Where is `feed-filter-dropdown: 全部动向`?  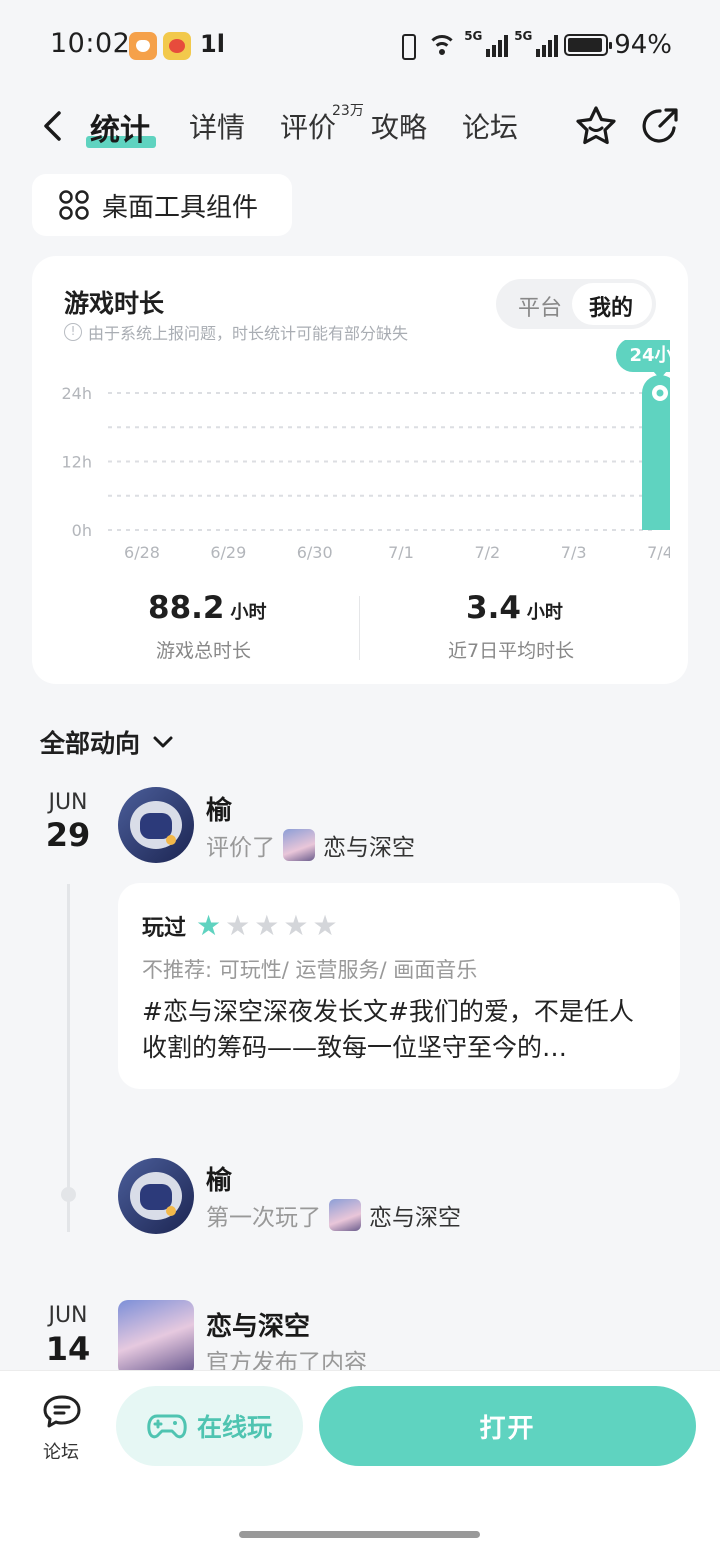
feed-filter-dropdown: 全部动向 is located at coordinates (108, 742).